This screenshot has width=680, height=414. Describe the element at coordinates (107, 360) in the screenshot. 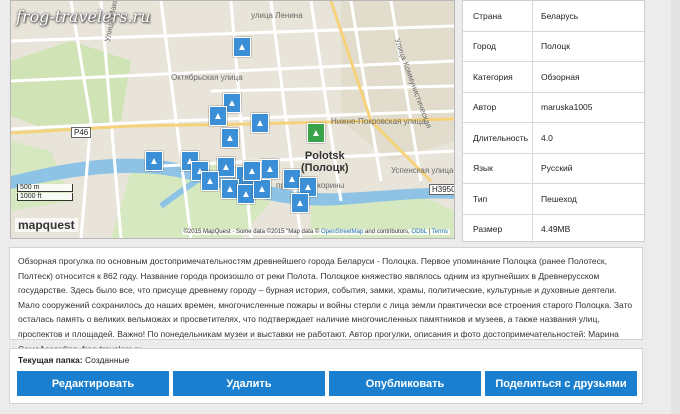

I see `current-folder-value: Созданные` at that location.